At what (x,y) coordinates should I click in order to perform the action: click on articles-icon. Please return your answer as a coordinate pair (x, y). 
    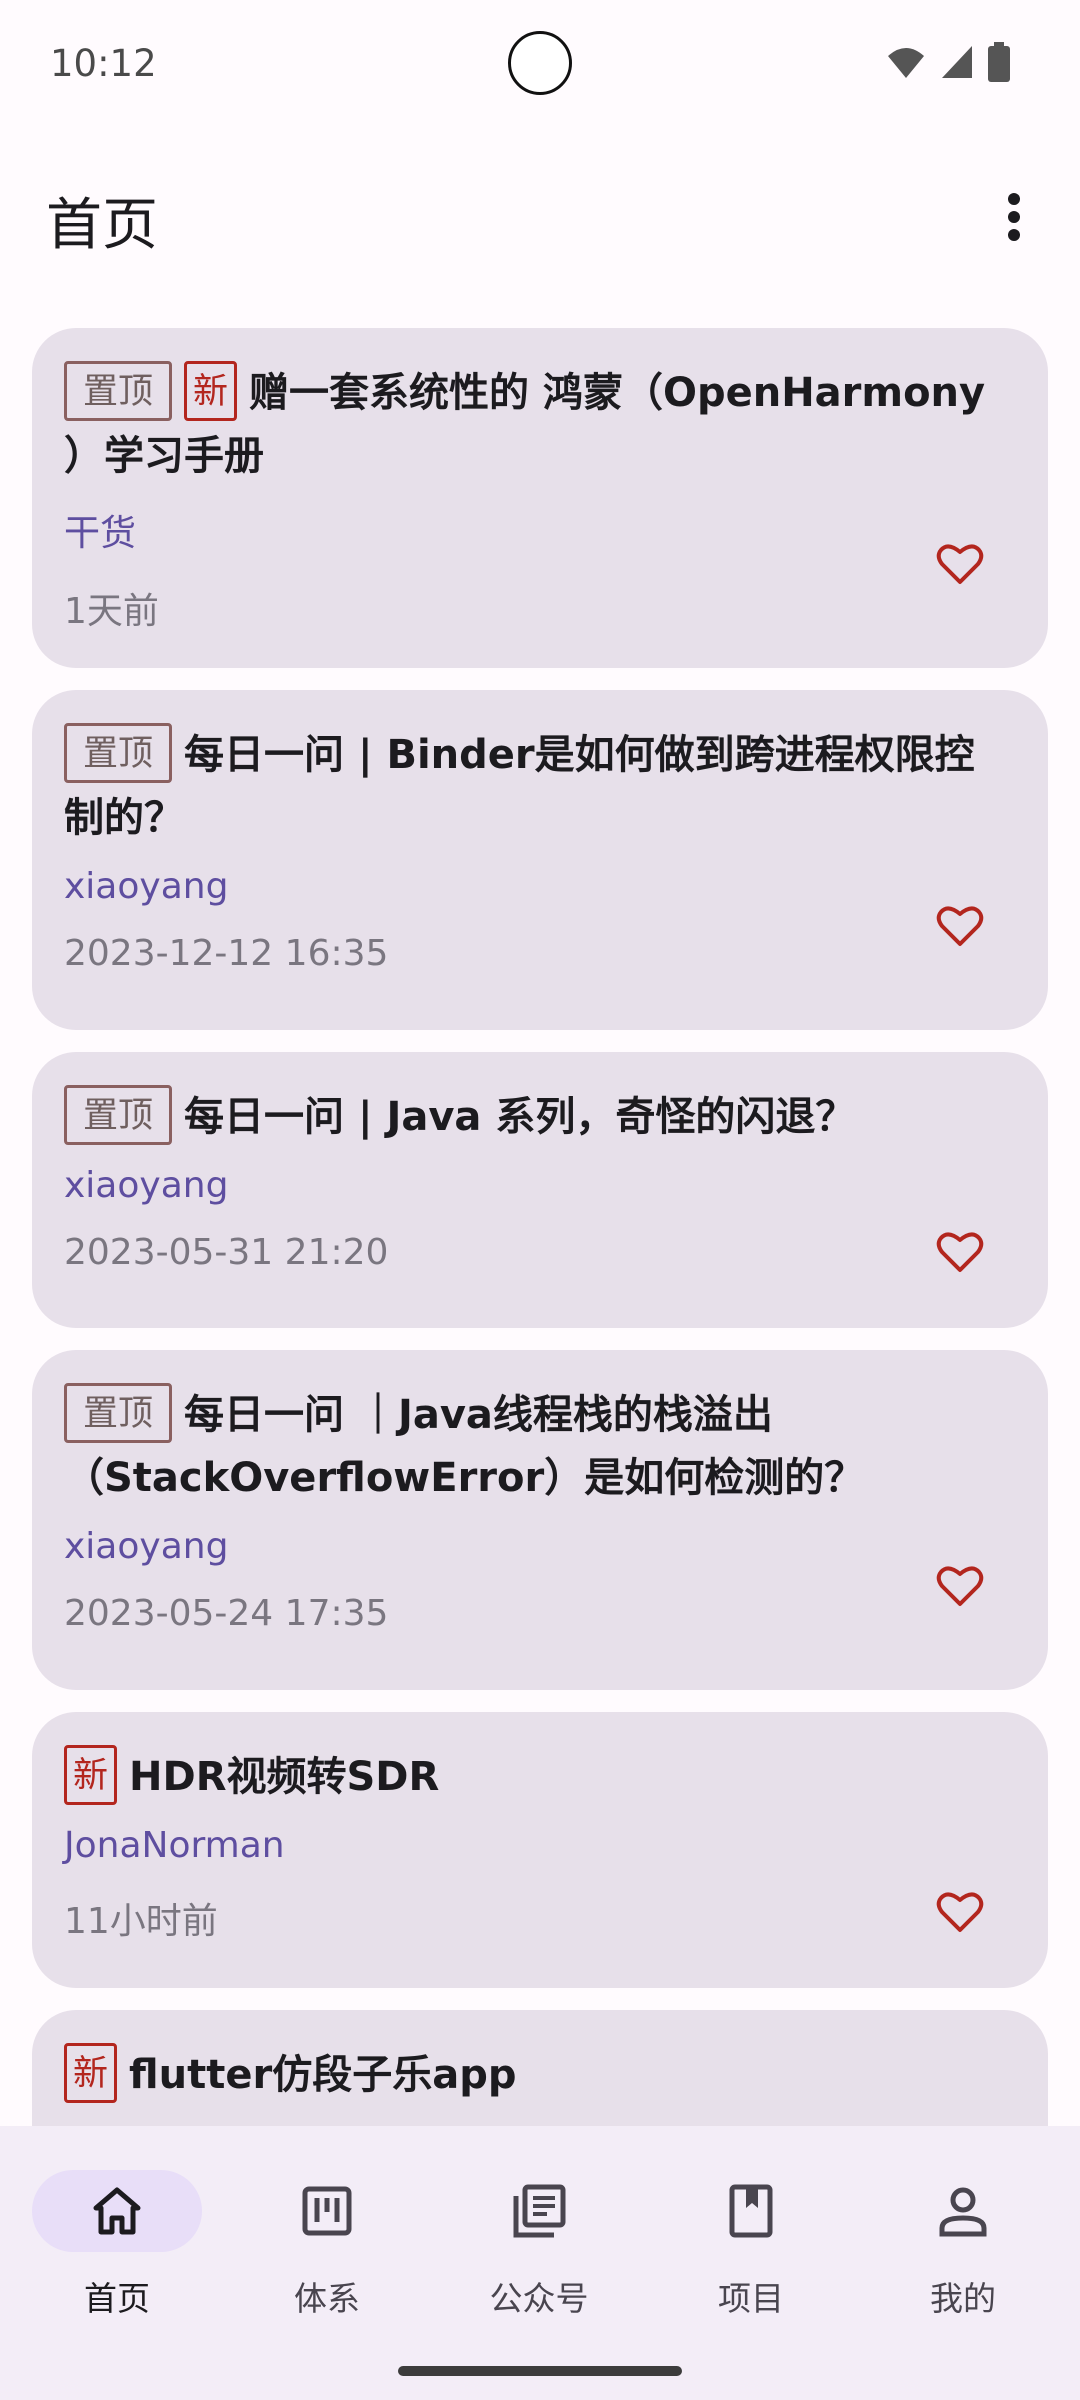
    Looking at the image, I should click on (539, 2211).